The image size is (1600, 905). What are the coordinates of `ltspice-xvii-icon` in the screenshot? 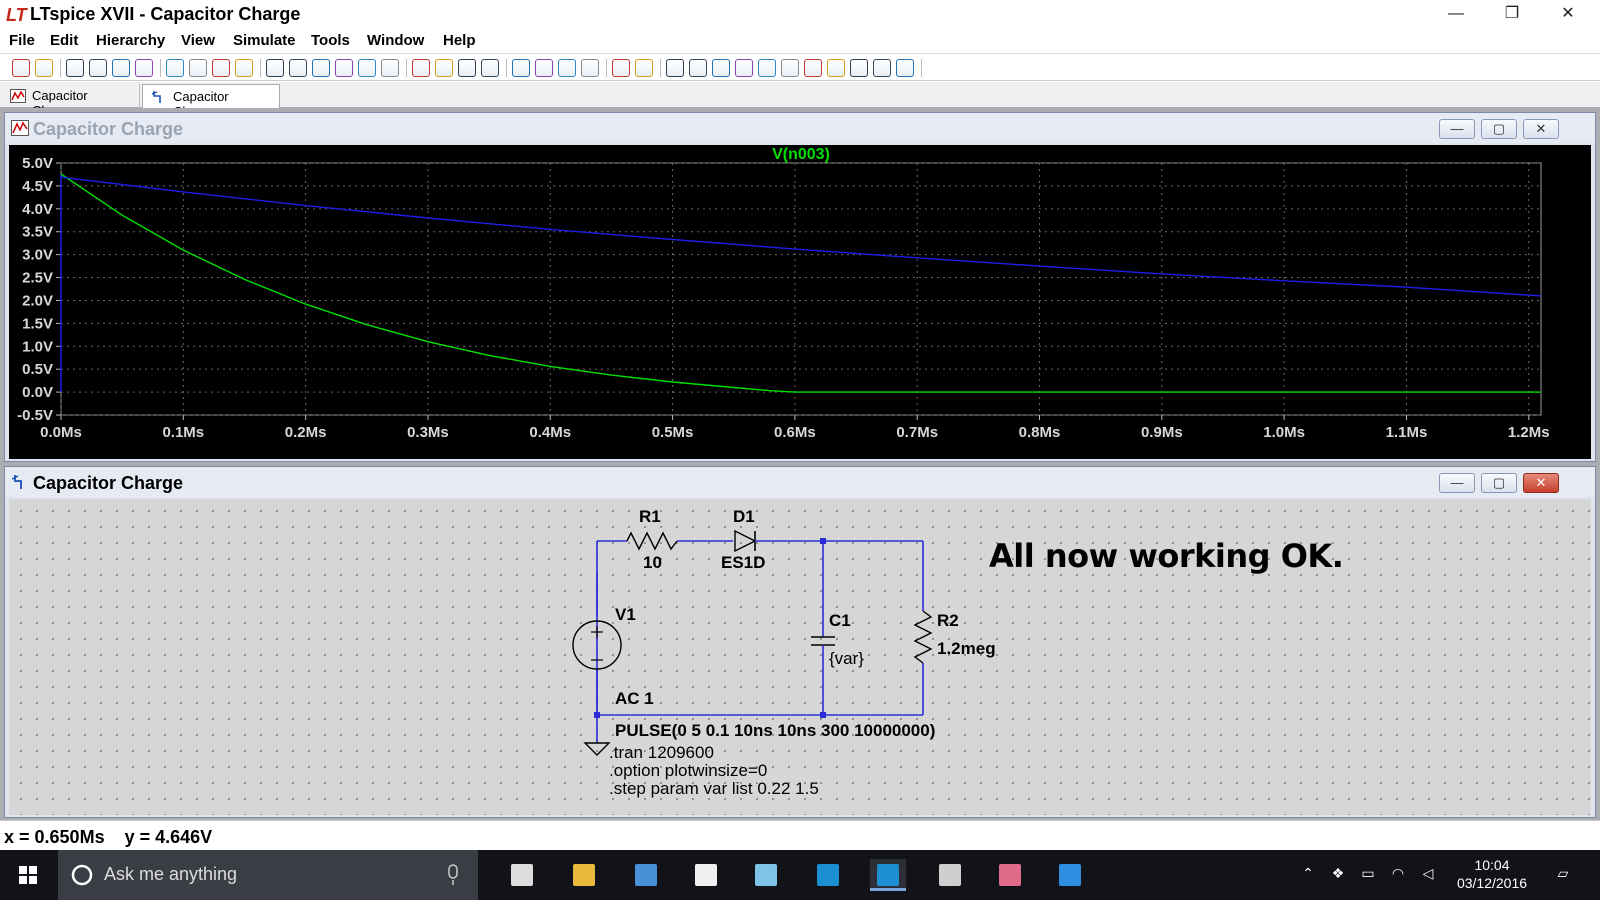 It's located at (888, 875).